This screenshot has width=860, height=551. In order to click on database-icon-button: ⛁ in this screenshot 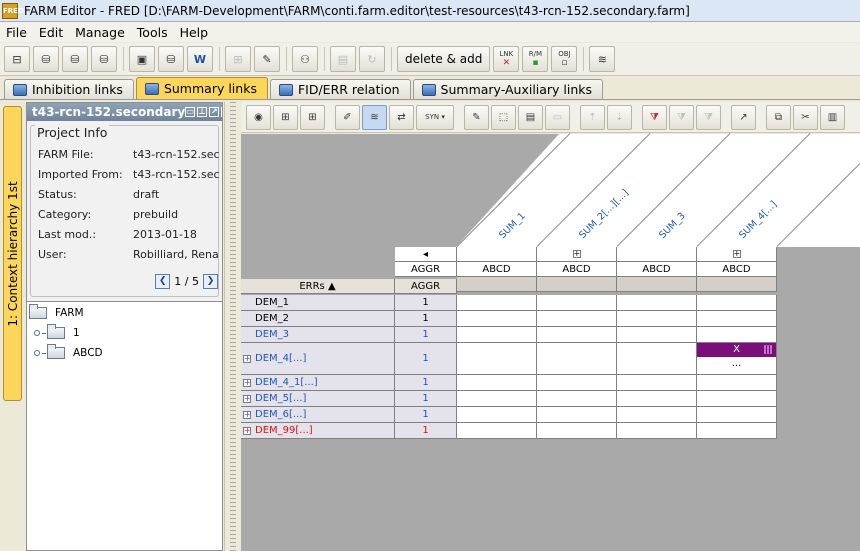, I will do `click(46, 59)`.